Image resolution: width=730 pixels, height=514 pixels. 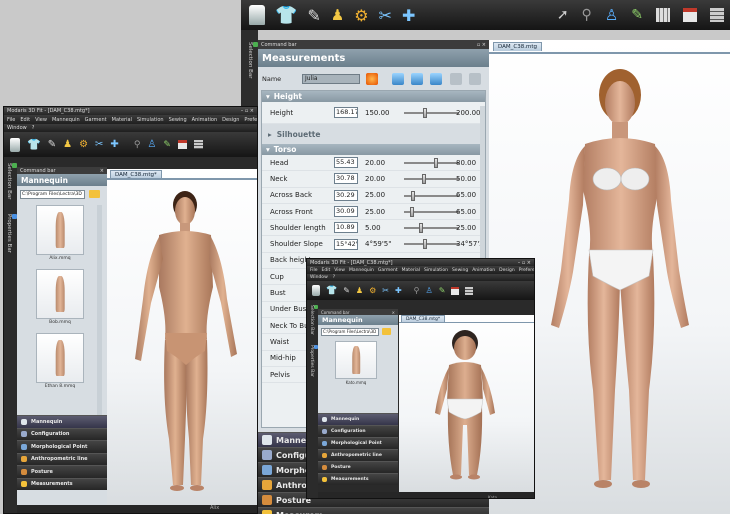 What do you see at coordinates (178, 120) in the screenshot?
I see `menu-item: Sewing` at bounding box center [178, 120].